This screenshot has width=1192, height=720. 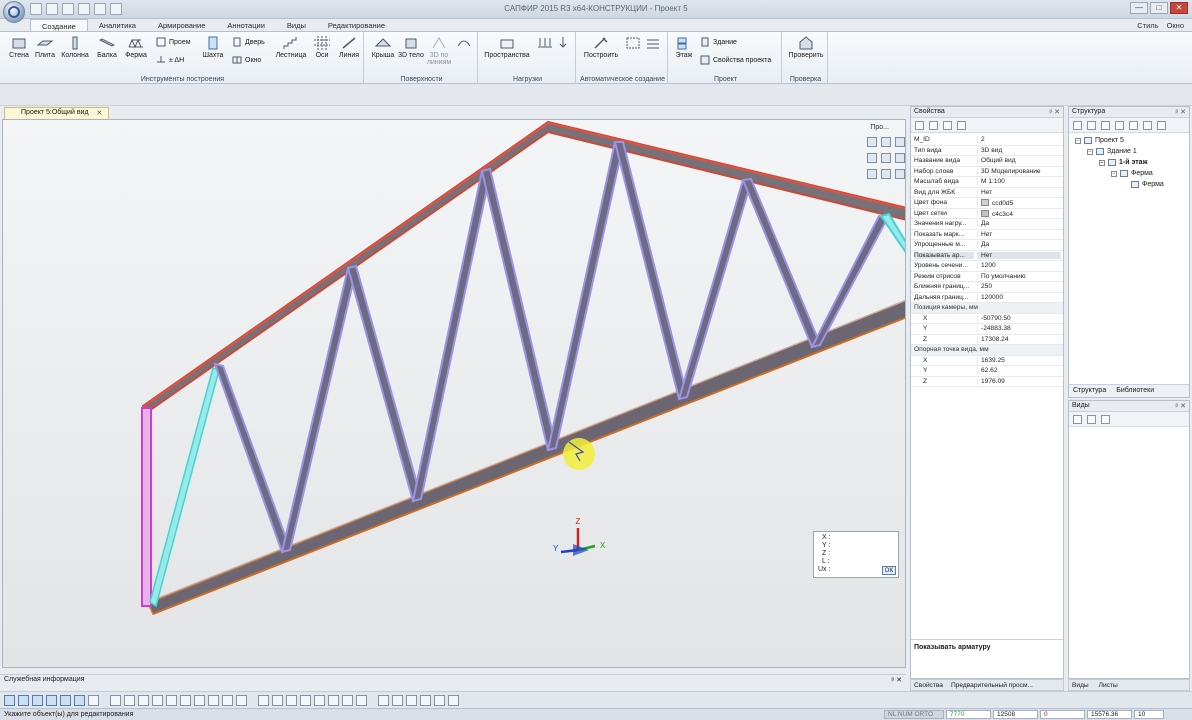 I want to click on property-row: Цвет сетки c4c3c4, so click(x=987, y=214).